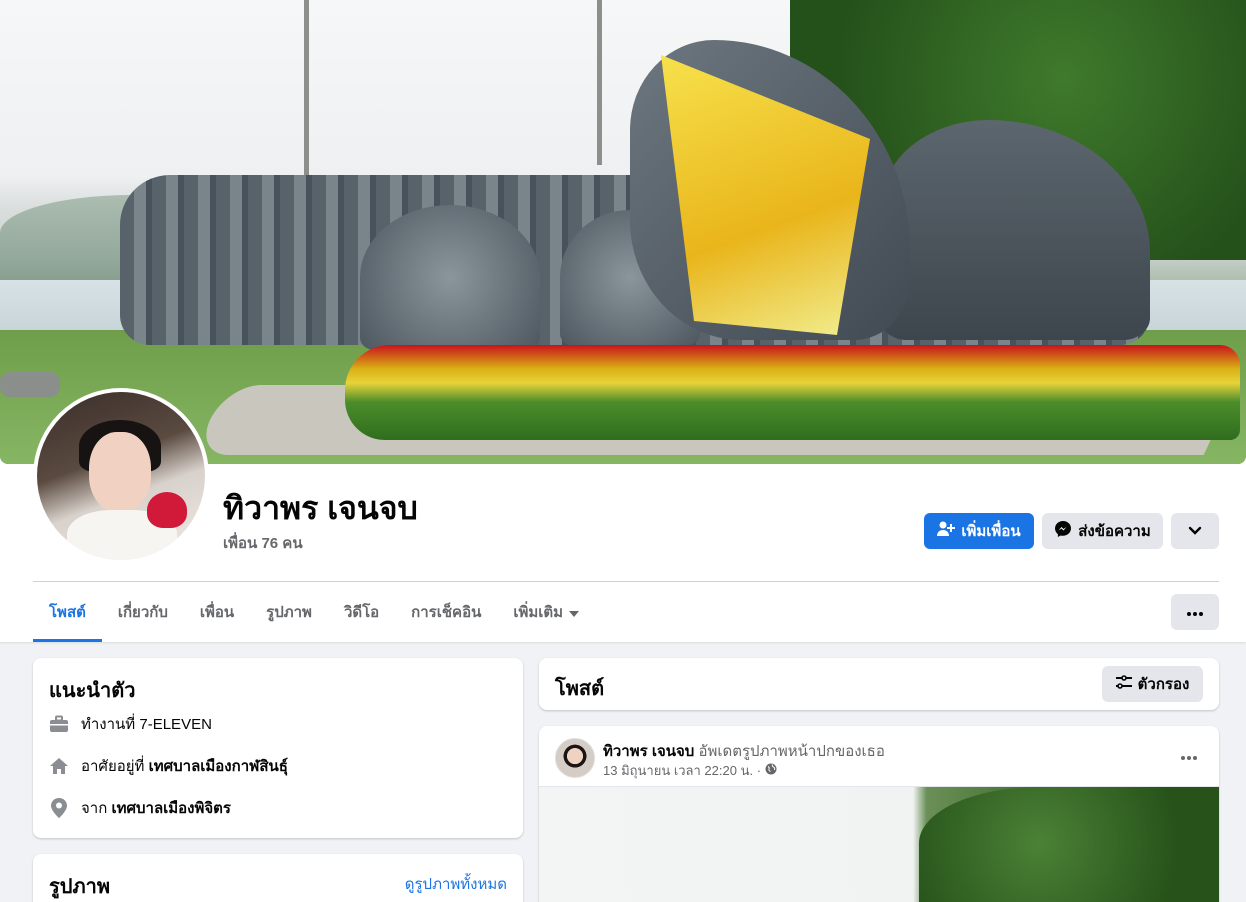  I want to click on home-icon, so click(59, 766).